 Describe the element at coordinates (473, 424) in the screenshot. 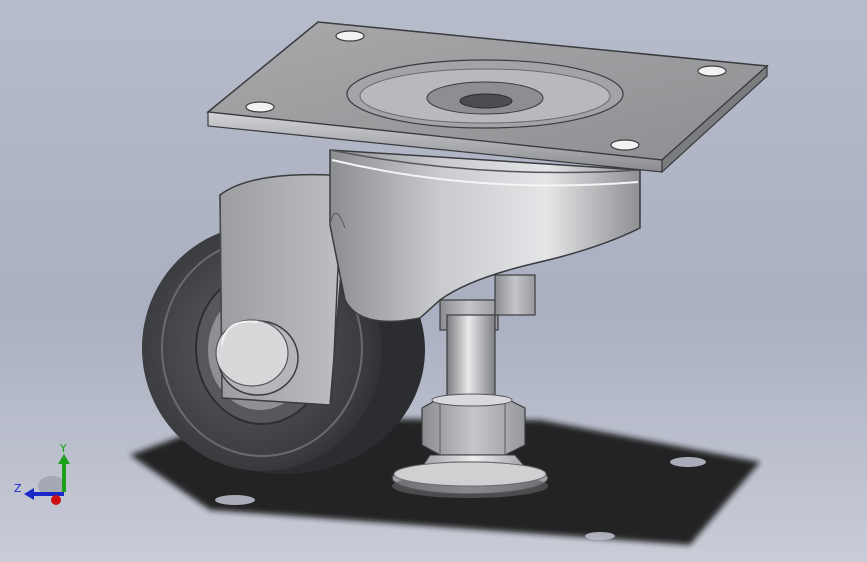

I see `hex-nut-lower` at that location.